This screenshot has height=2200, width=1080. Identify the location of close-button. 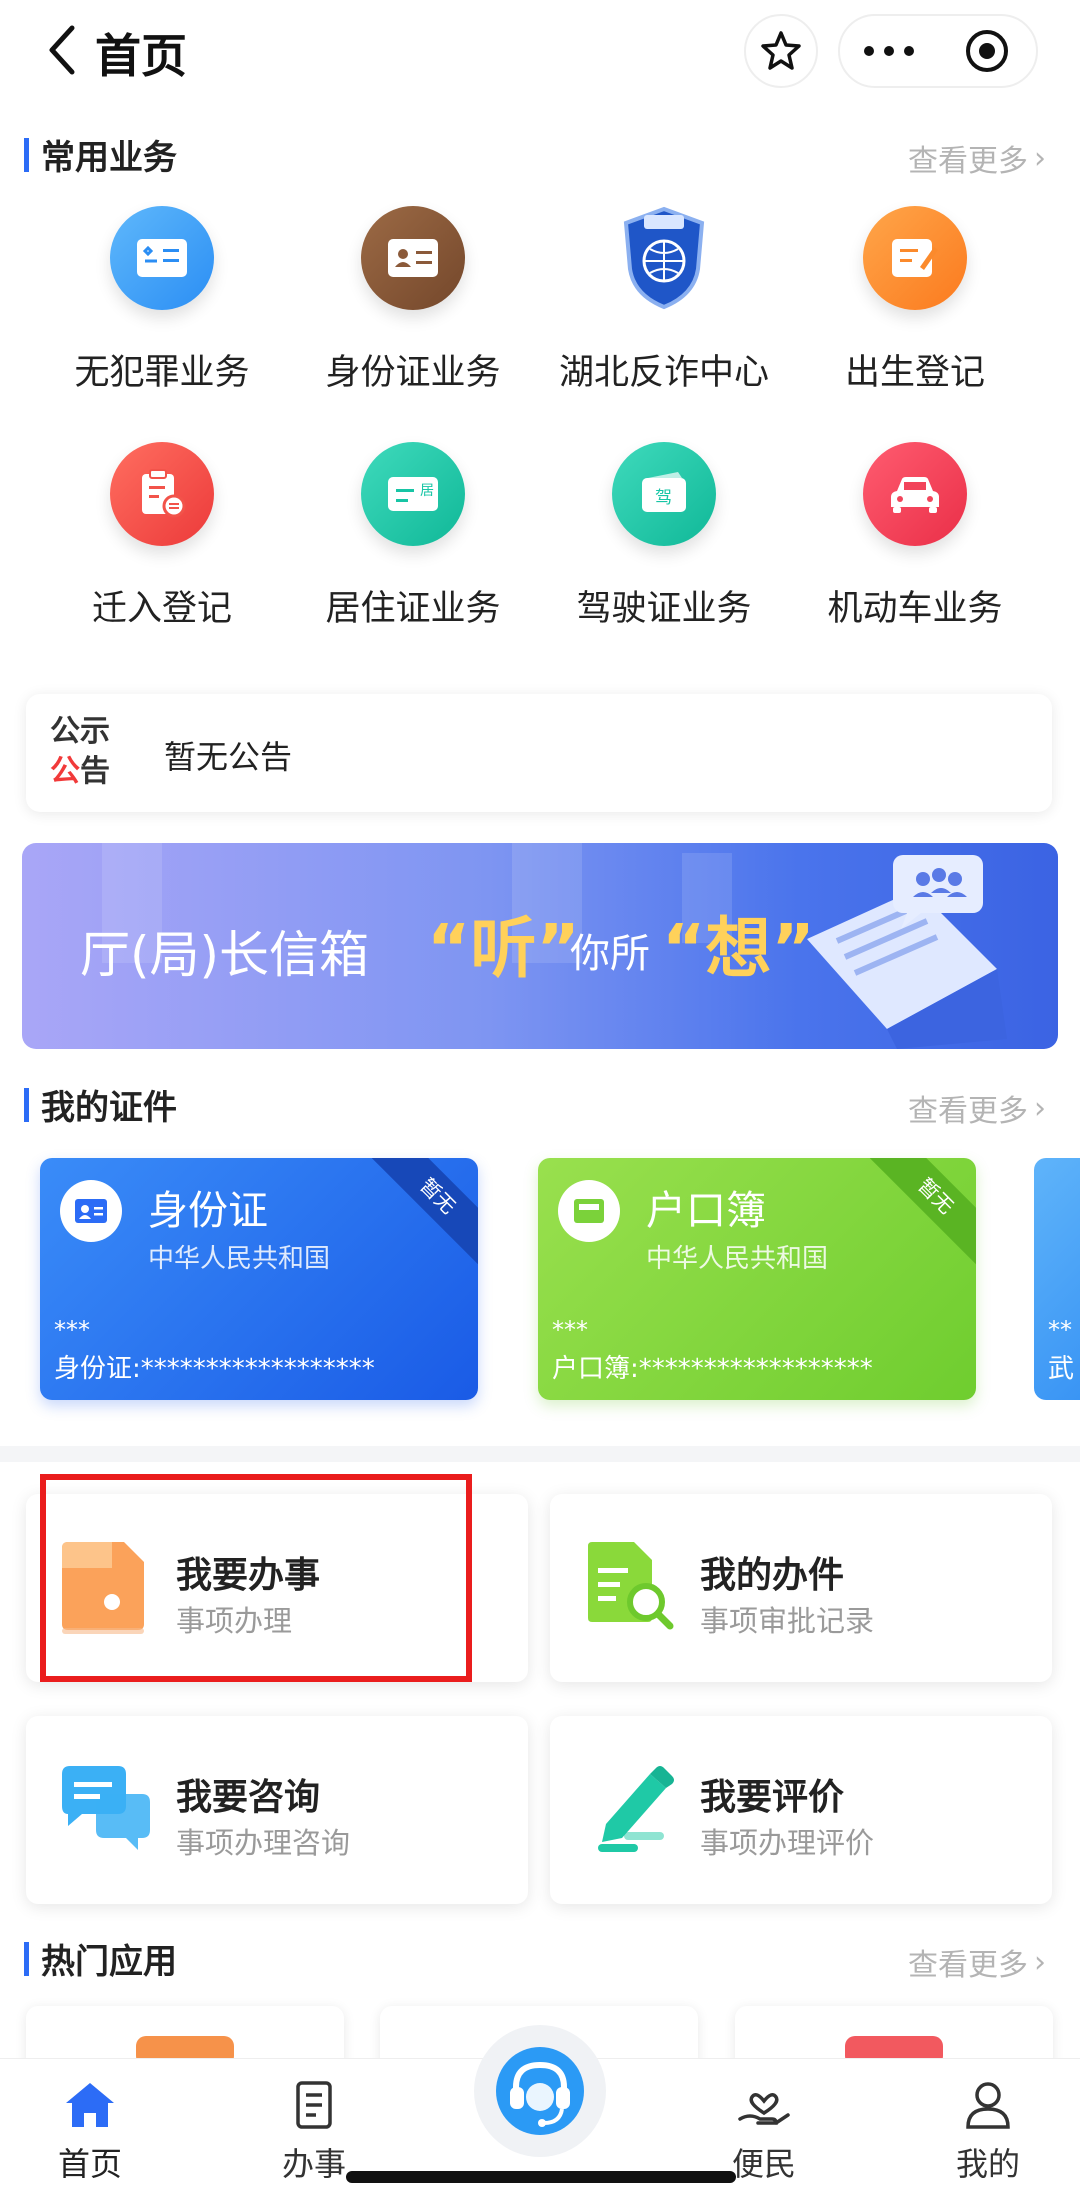
(987, 51).